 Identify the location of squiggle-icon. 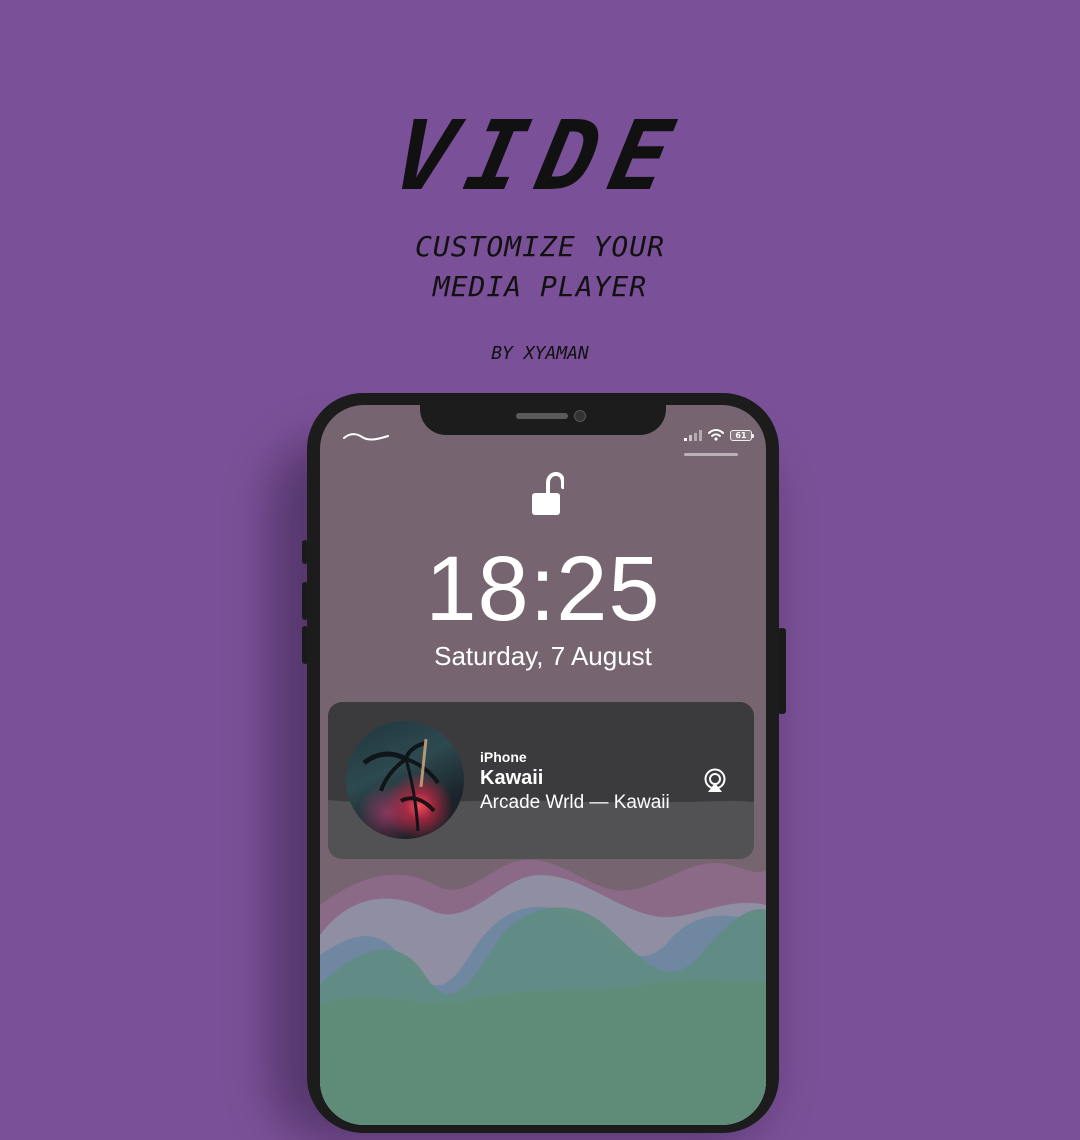
(366, 437).